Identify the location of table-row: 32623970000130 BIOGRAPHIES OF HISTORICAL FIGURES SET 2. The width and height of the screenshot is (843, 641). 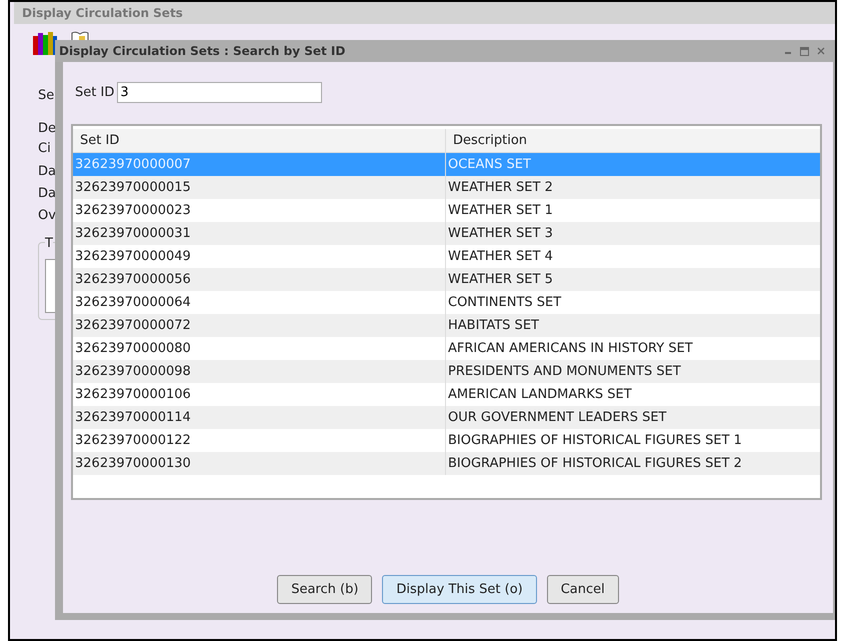
(446, 463).